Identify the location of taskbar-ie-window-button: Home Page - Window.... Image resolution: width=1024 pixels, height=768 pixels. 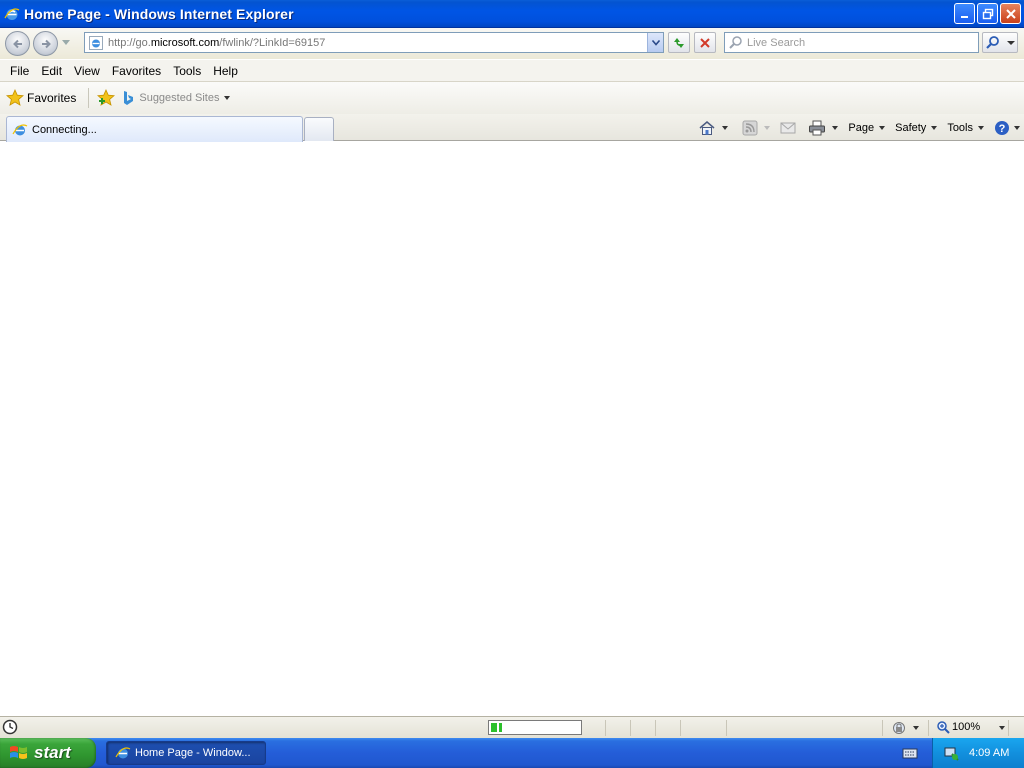
(186, 753).